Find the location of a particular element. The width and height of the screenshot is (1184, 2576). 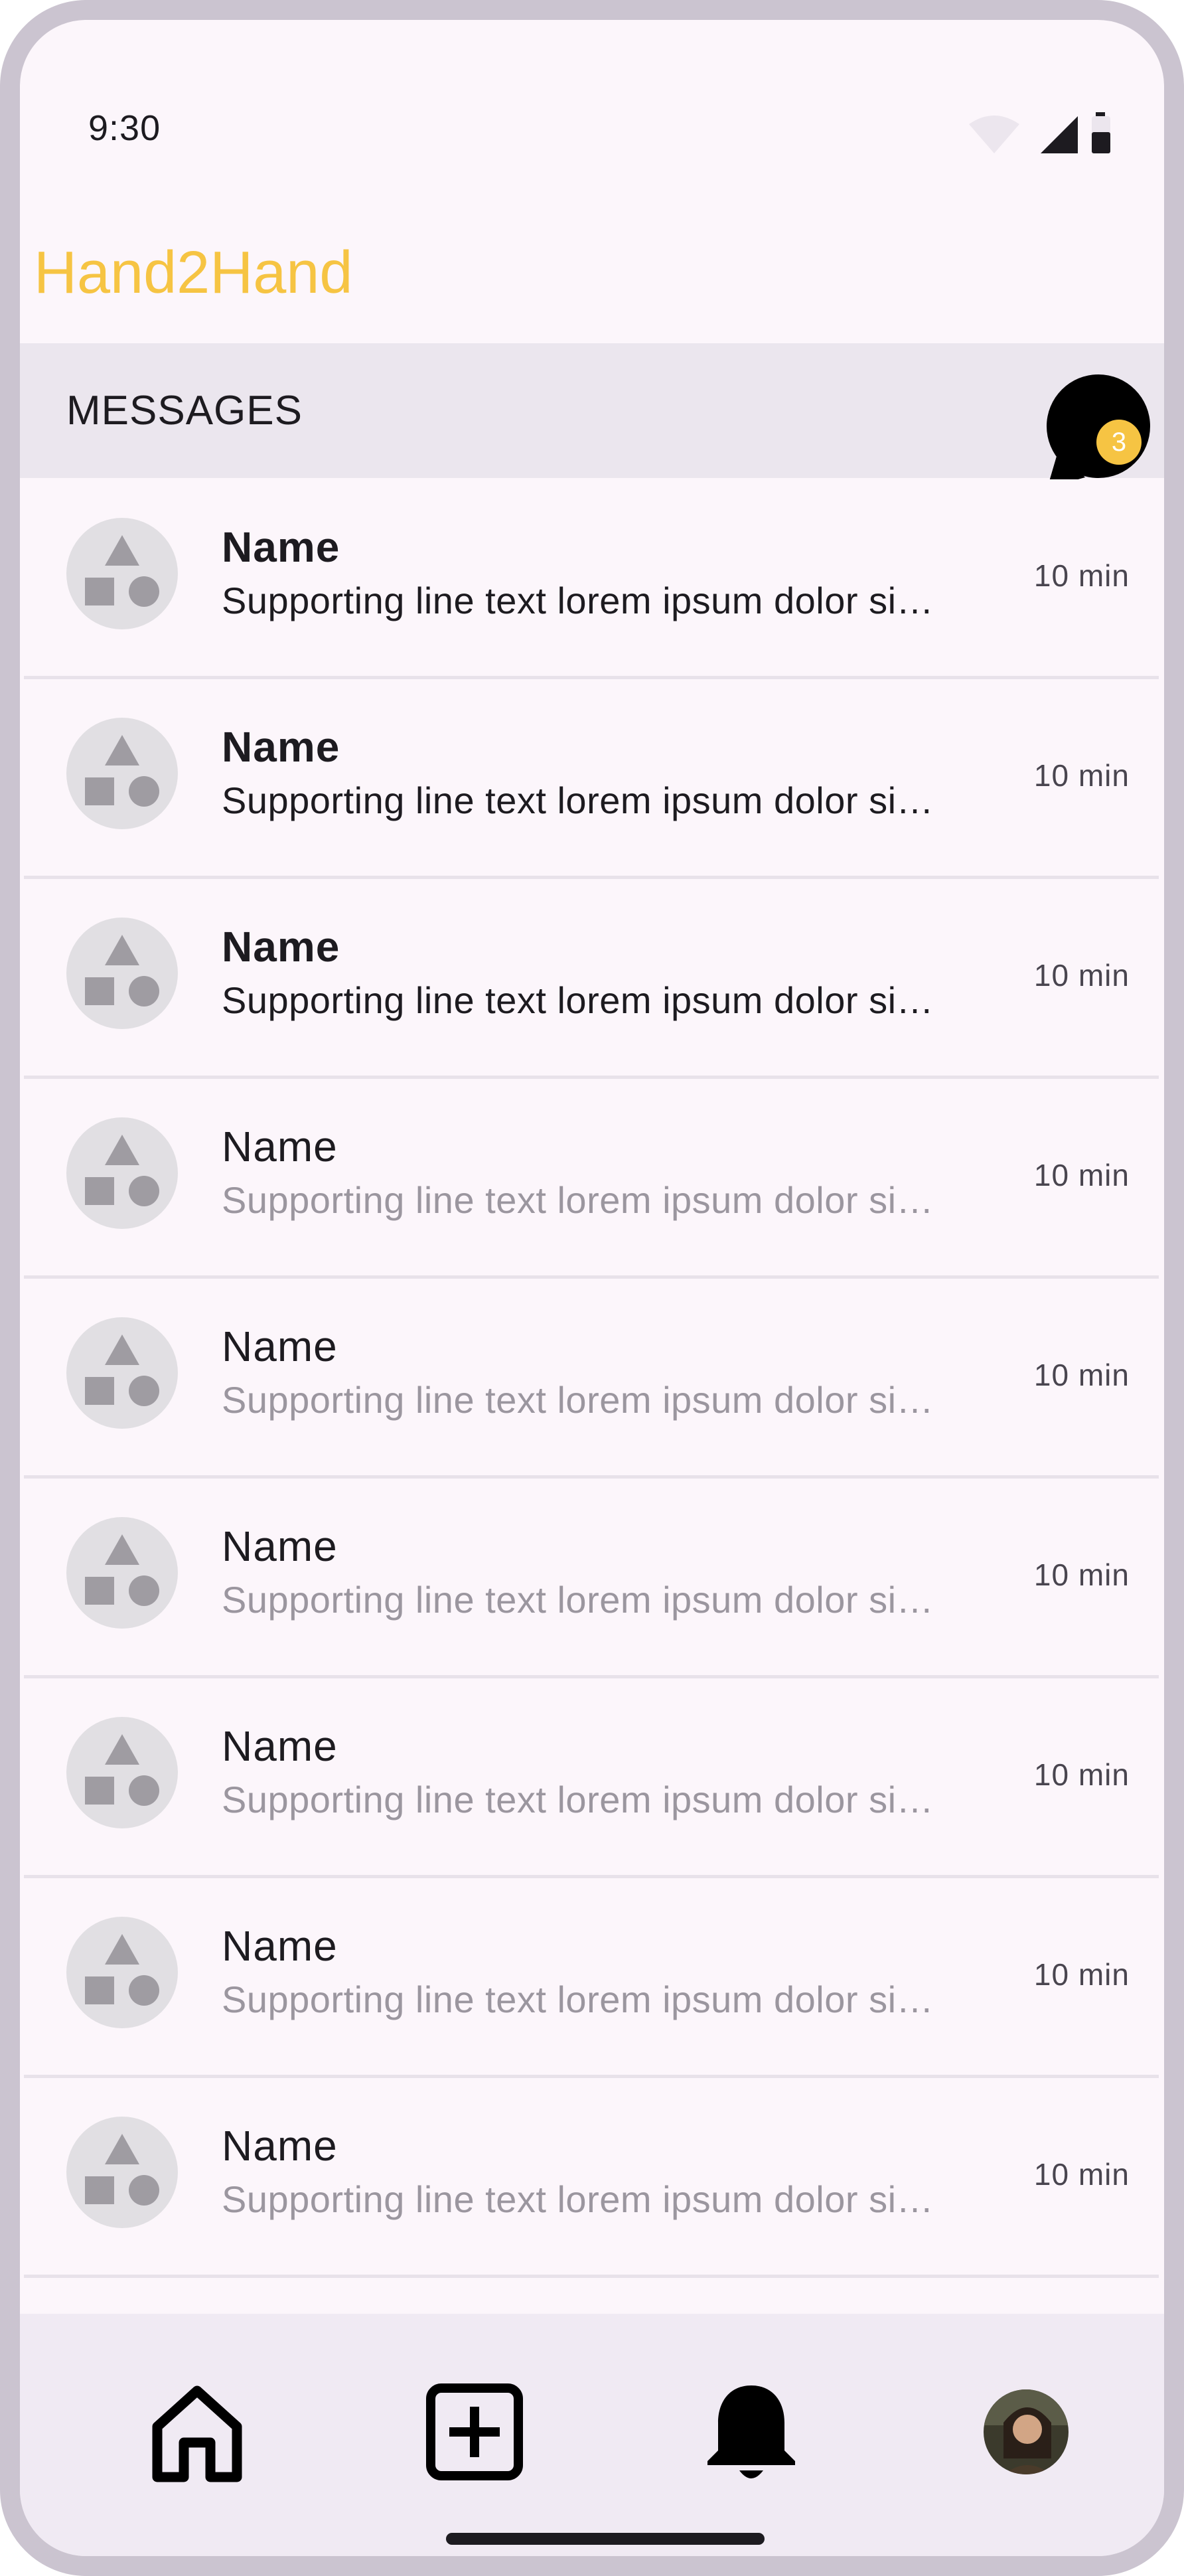

status-icons is located at coordinates (1040, 132).